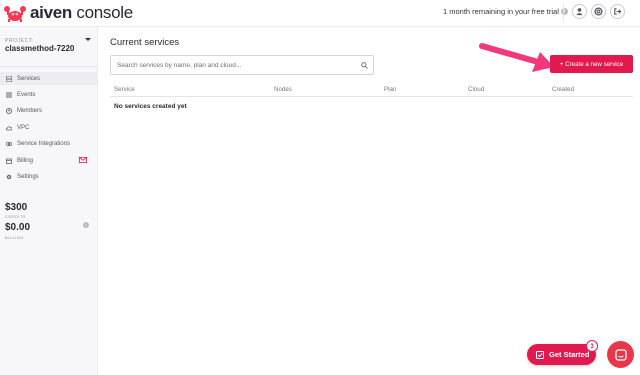 The width and height of the screenshot is (640, 375). What do you see at coordinates (28, 176) in the screenshot?
I see `sidebar-item-label: Settings` at bounding box center [28, 176].